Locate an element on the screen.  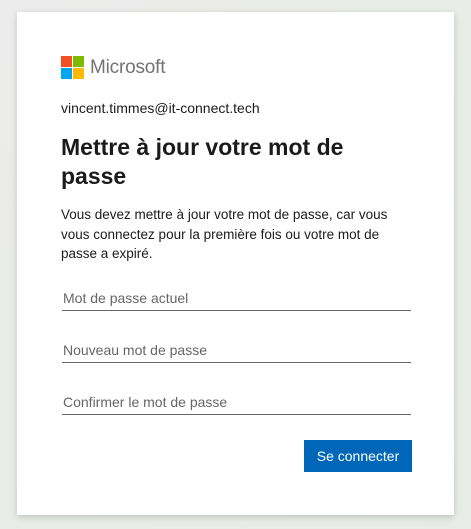
account-email: vincent.timmes@it-connect.tech is located at coordinates (160, 108).